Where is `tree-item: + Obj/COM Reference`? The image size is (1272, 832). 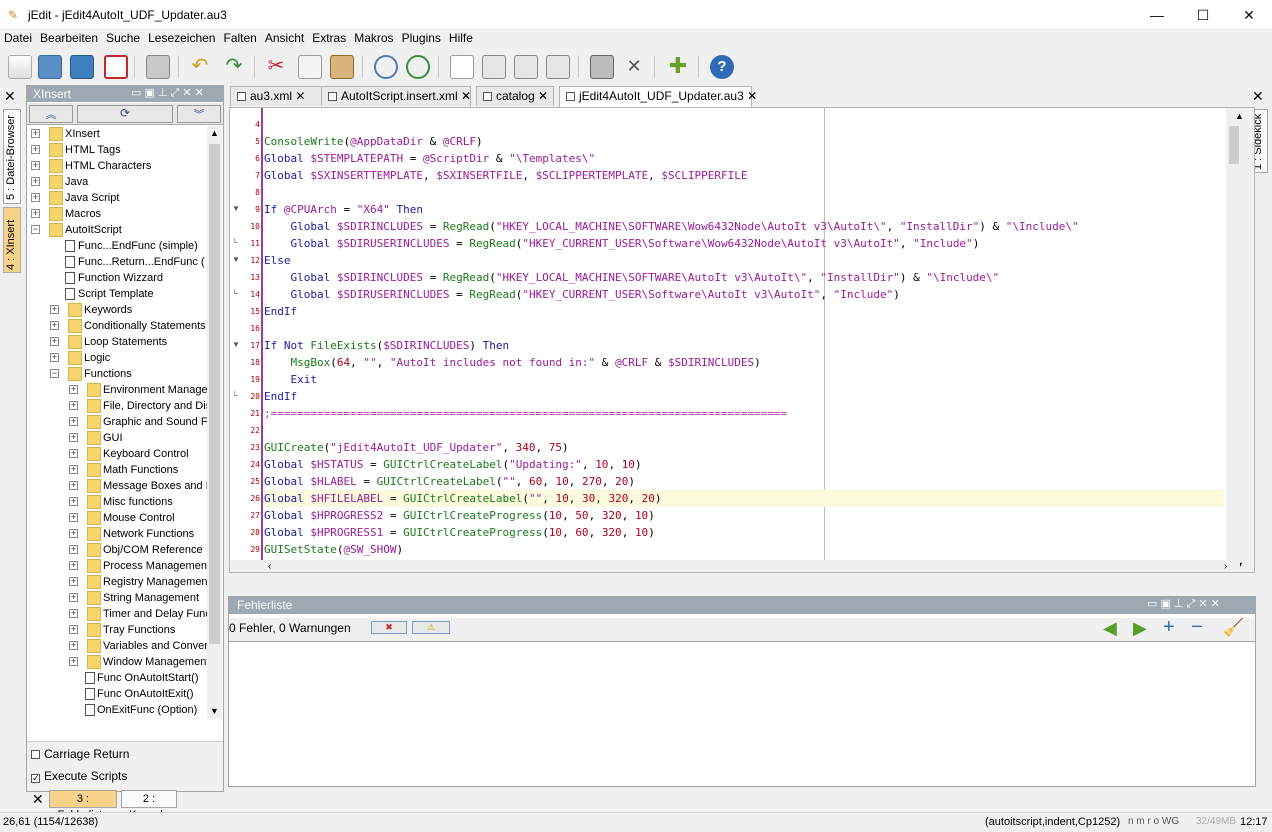
tree-item: + Obj/COM Reference is located at coordinates (117, 550).